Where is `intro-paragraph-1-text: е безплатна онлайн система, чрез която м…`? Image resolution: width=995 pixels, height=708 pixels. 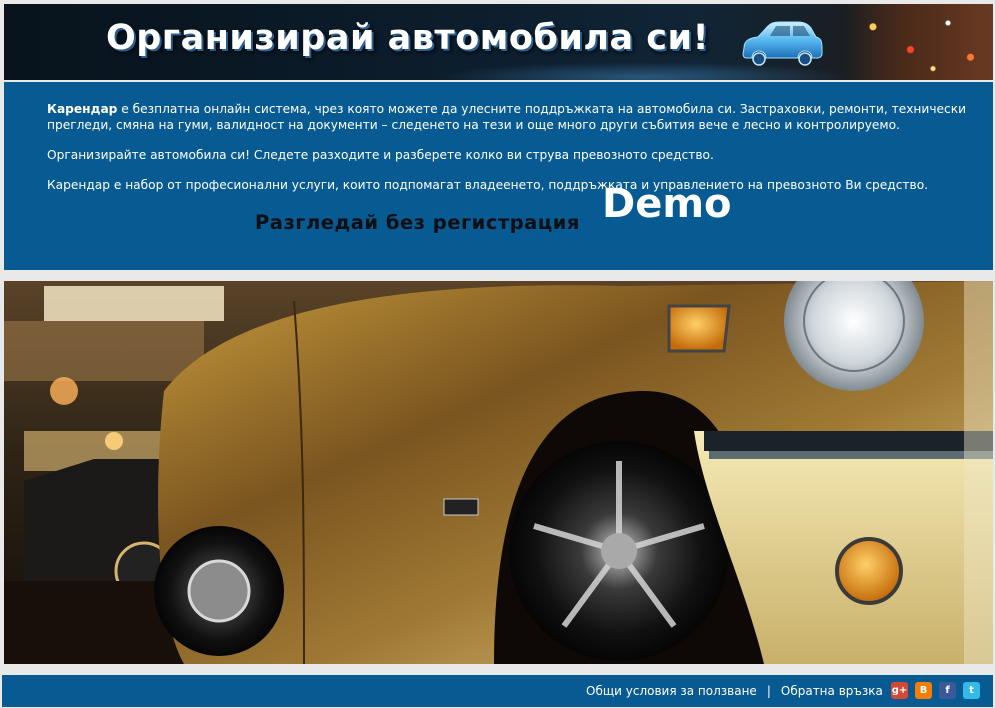
intro-paragraph-1-text: е безплатна онлайн система, чрез която м… is located at coordinates (506, 117).